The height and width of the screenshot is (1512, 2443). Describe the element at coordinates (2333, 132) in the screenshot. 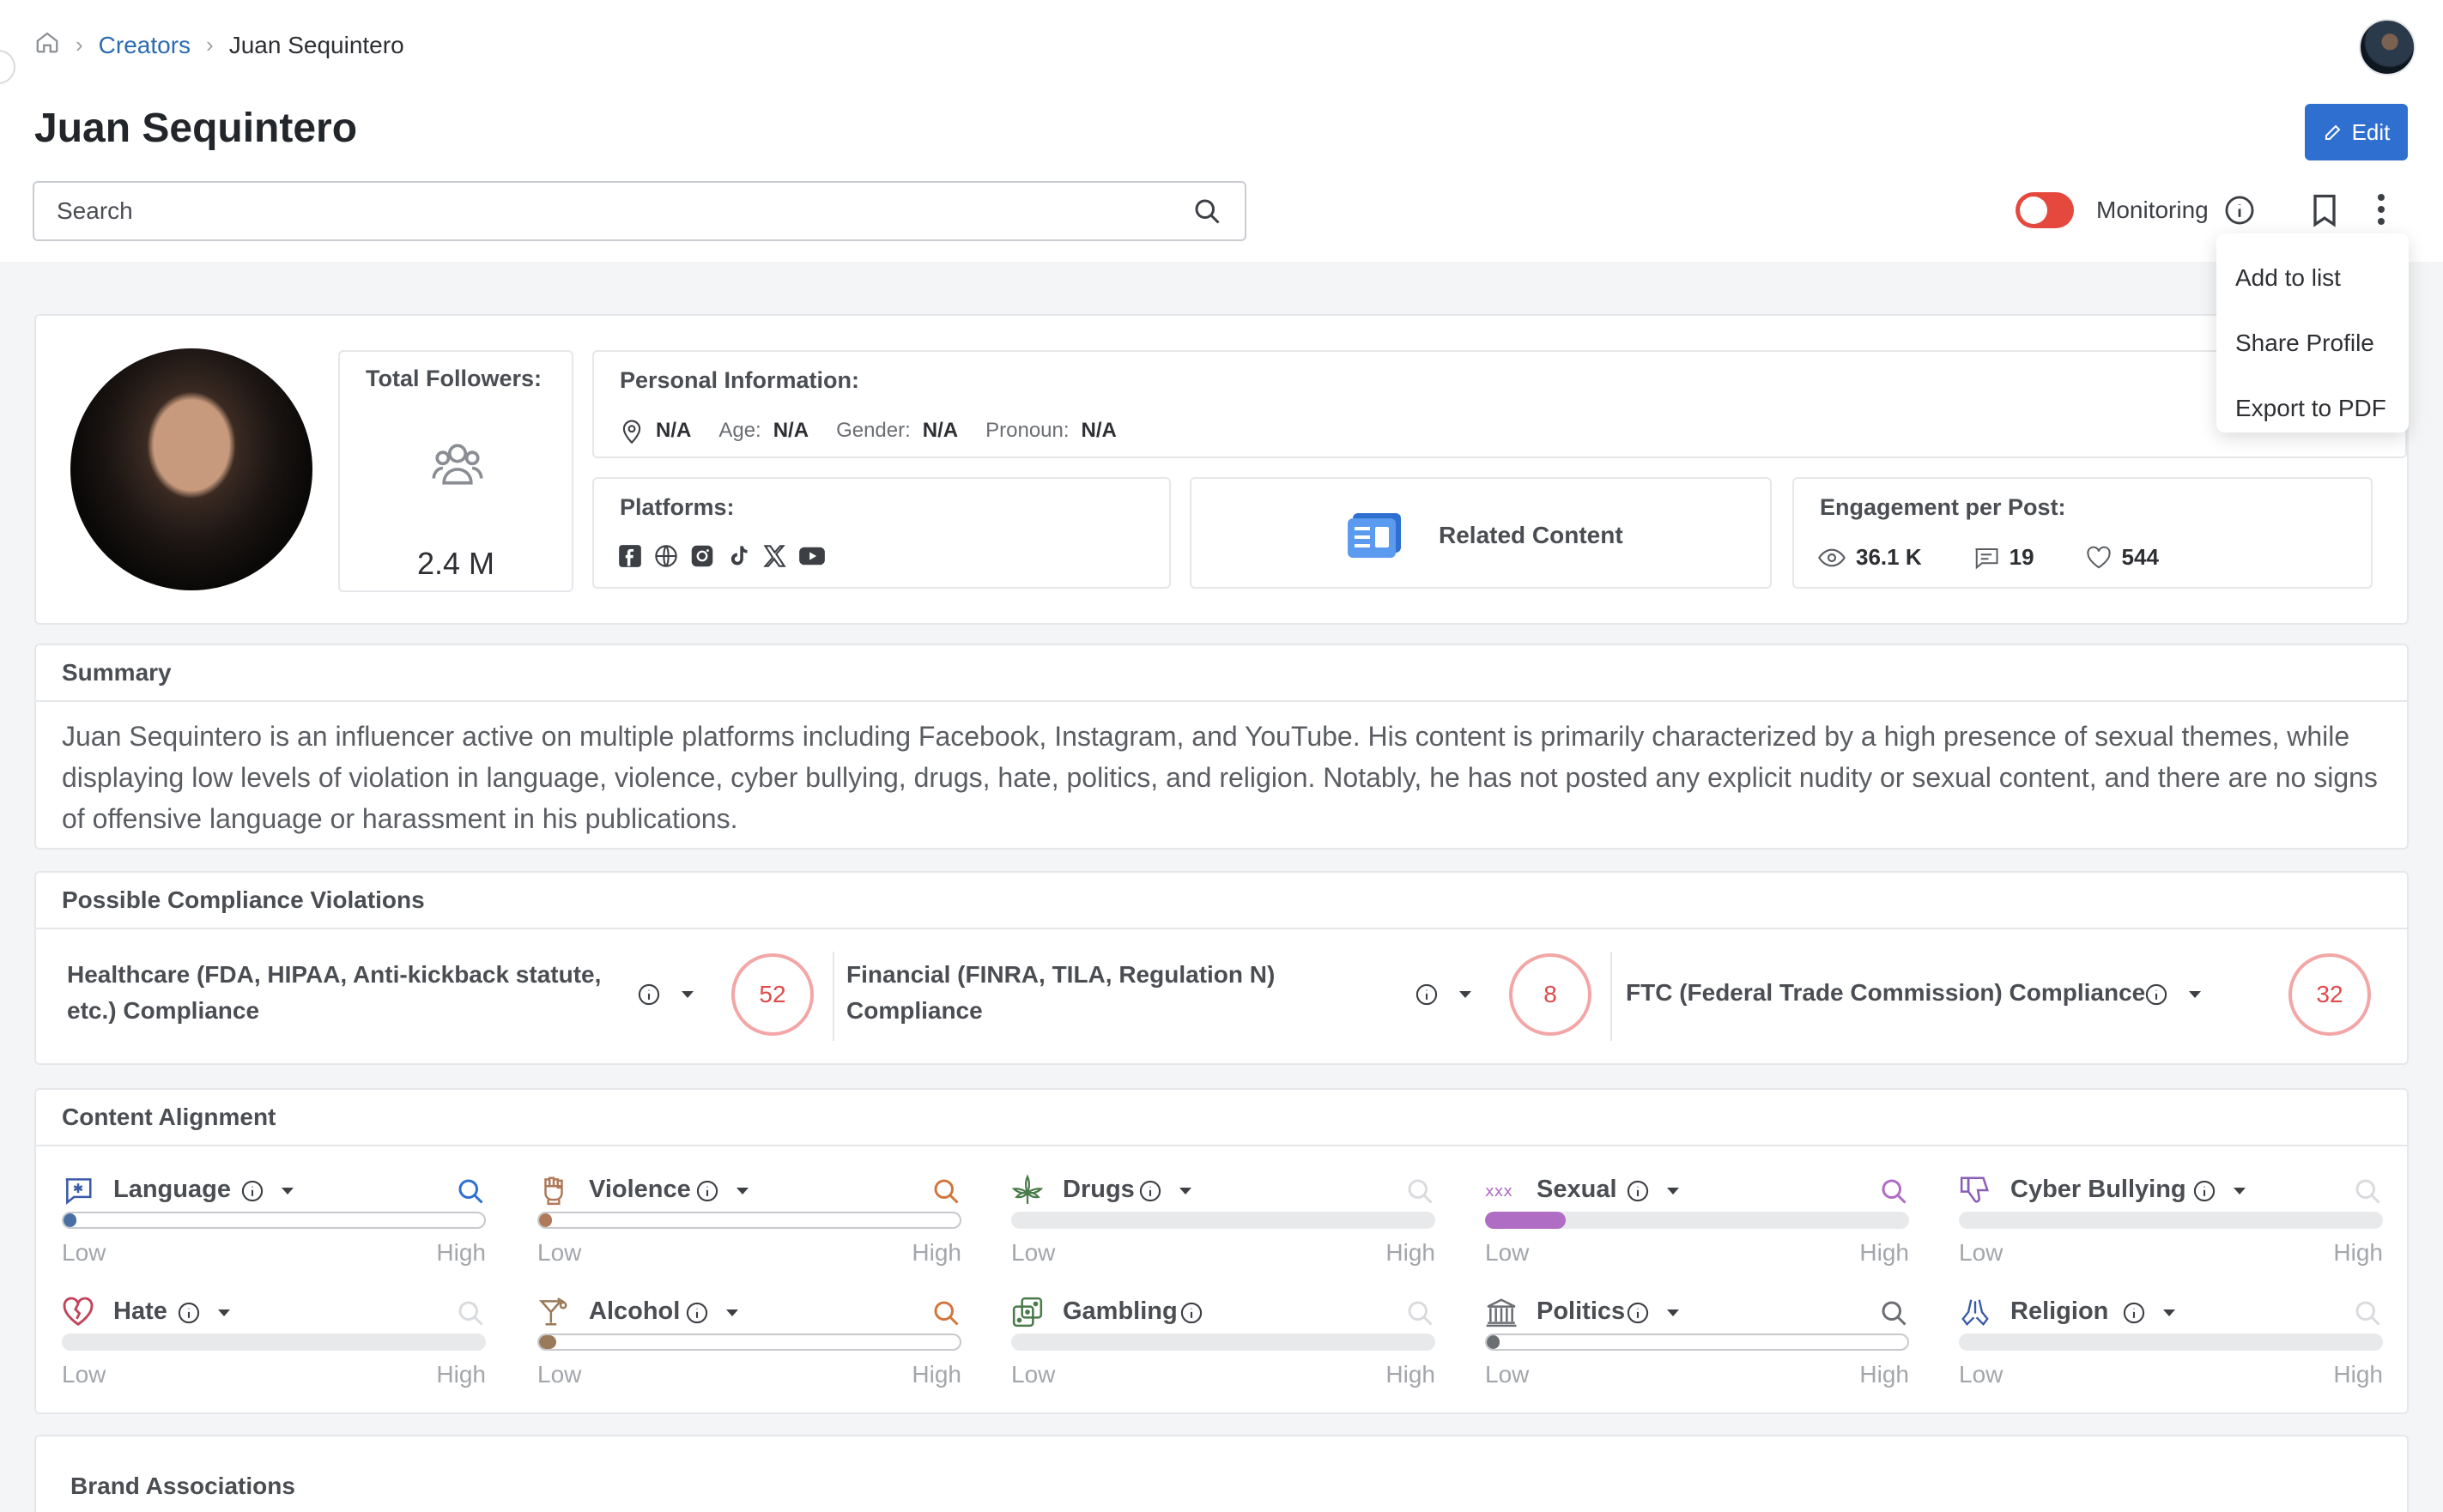

I see `pencil-icon` at that location.